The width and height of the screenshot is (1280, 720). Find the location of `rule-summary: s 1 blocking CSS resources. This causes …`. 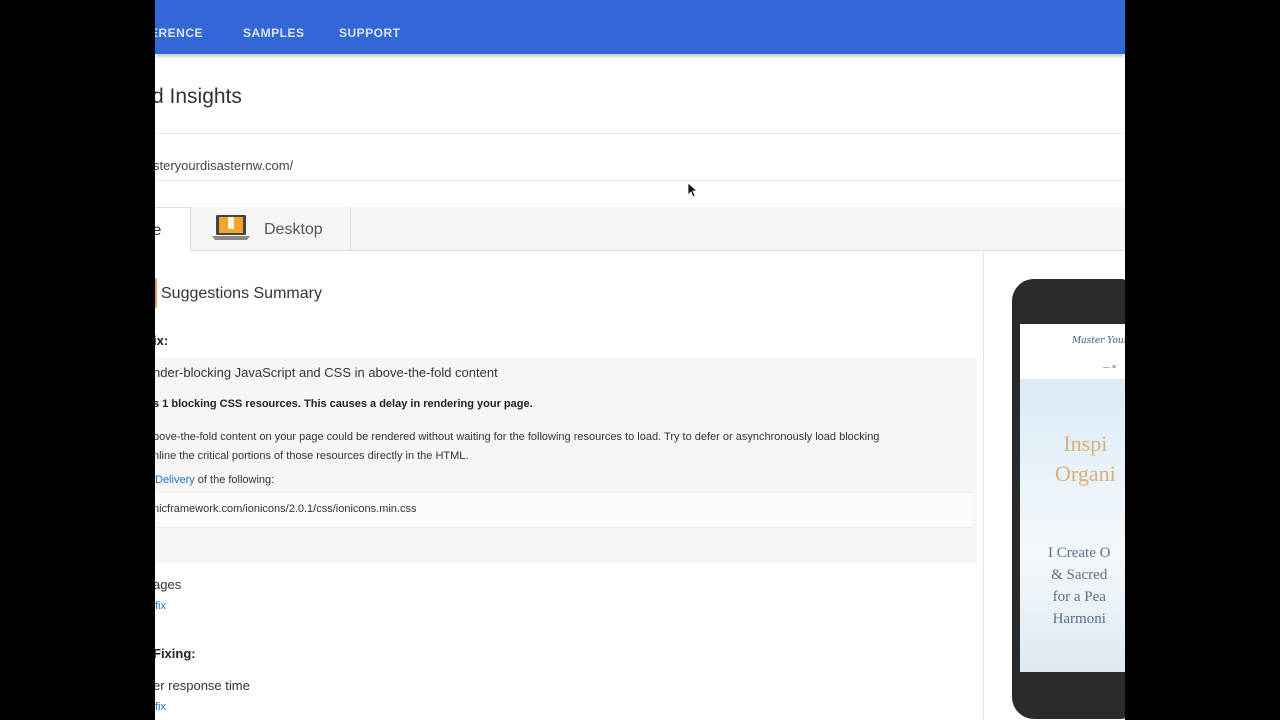

rule-summary: s 1 blocking CSS resources. This causes … is located at coordinates (344, 404).